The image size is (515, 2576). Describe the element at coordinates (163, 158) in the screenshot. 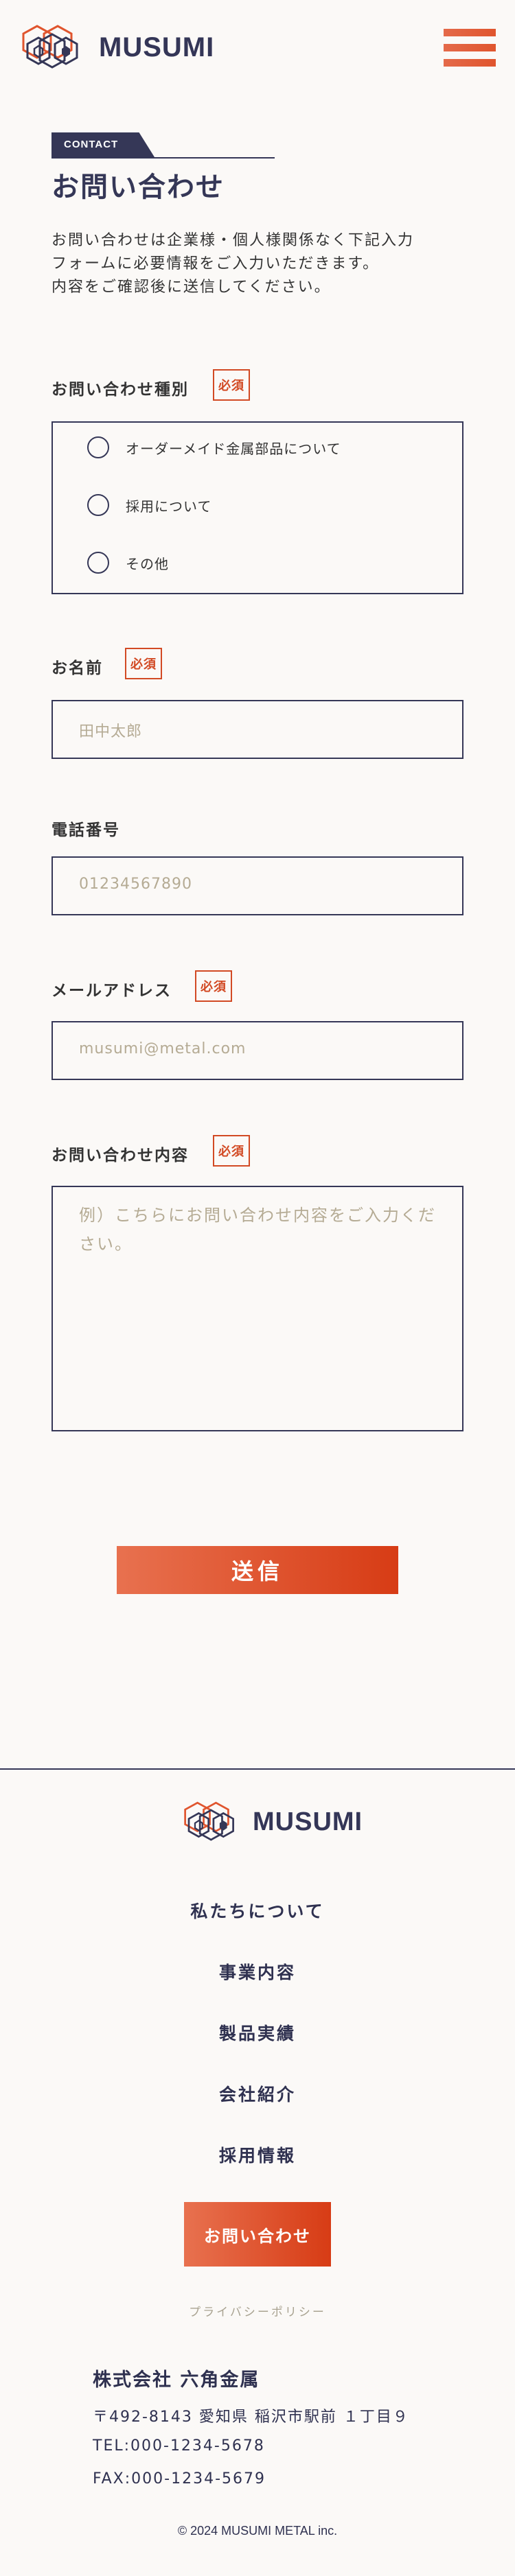

I see `divider` at that location.